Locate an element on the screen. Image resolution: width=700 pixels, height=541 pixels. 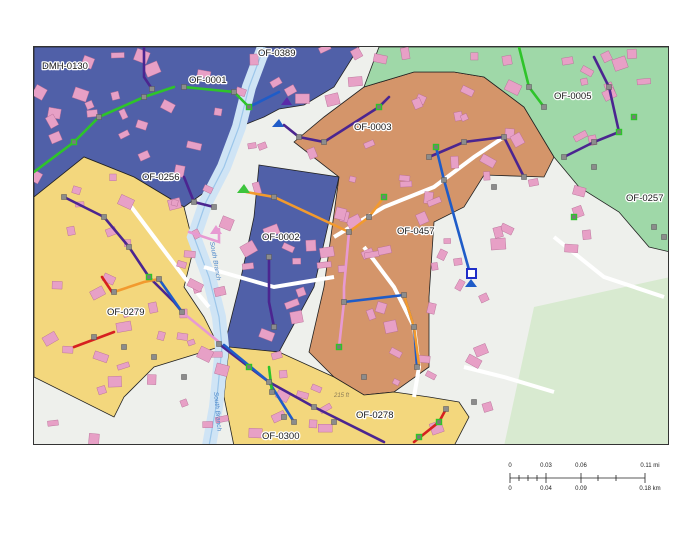
label-of-0300: OF-0300 is located at coordinates (281, 437).